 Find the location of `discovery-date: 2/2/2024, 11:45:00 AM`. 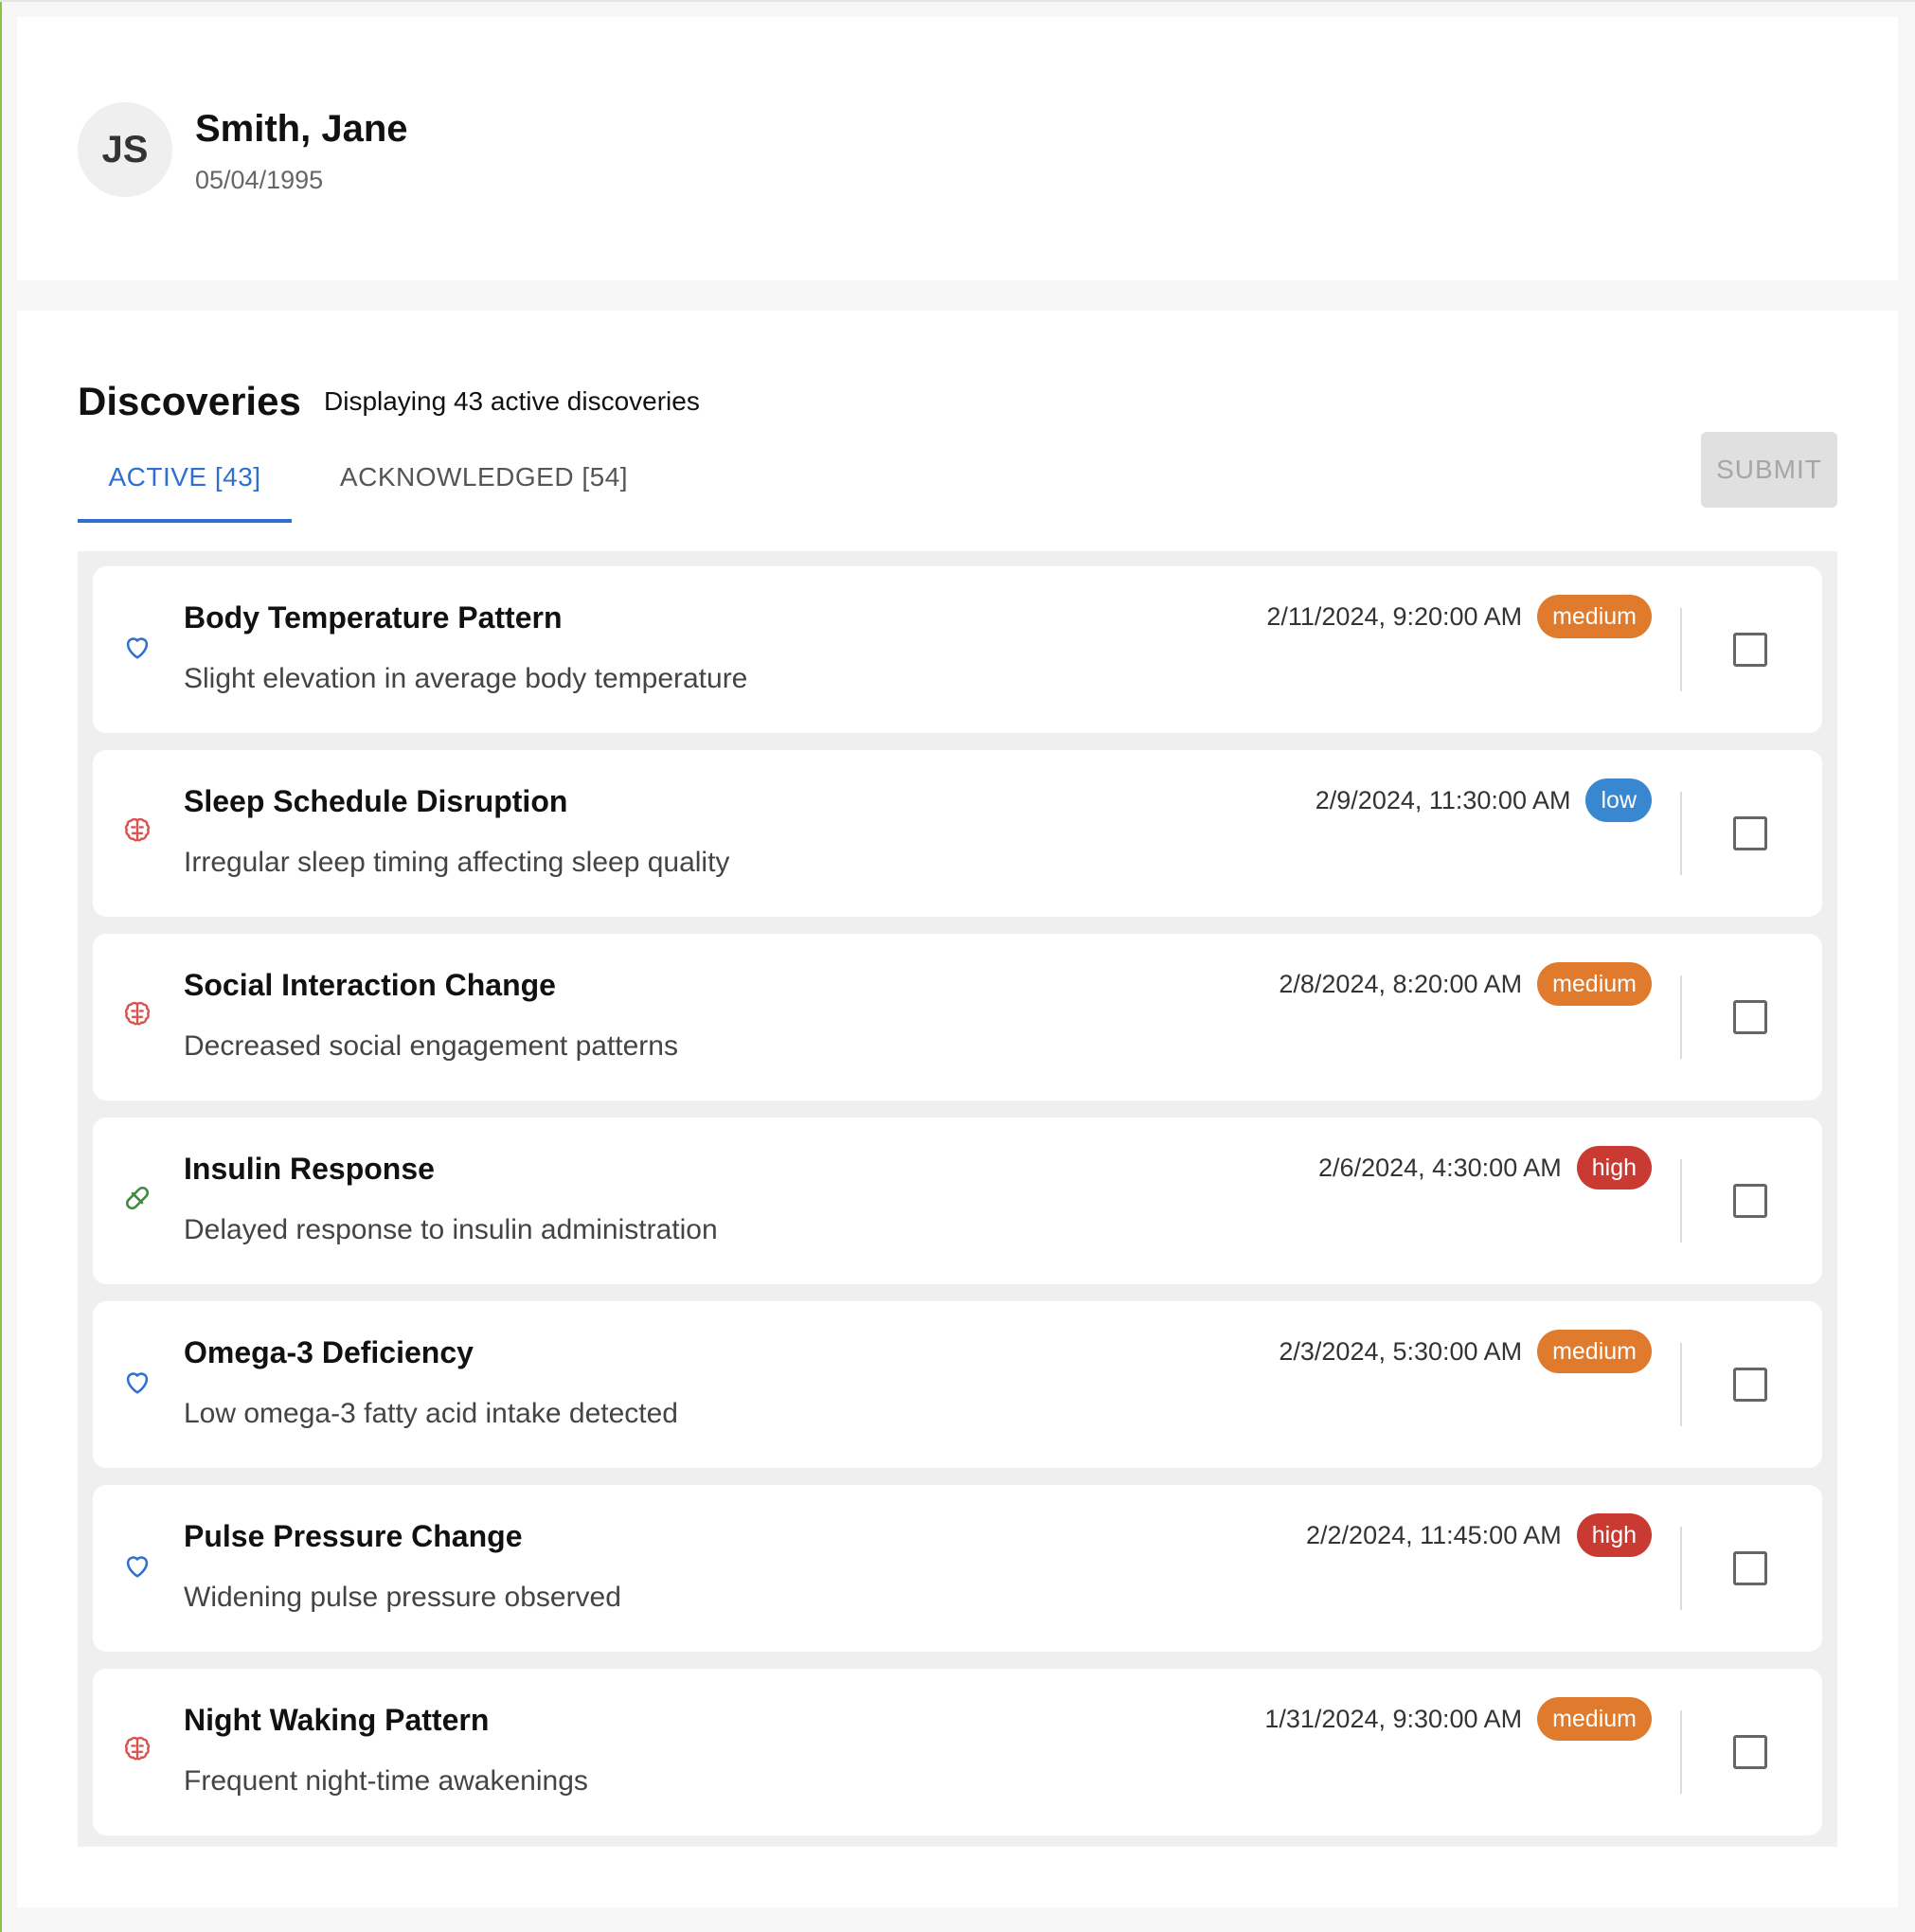

discovery-date: 2/2/2024, 11:45:00 AM is located at coordinates (1434, 1534).